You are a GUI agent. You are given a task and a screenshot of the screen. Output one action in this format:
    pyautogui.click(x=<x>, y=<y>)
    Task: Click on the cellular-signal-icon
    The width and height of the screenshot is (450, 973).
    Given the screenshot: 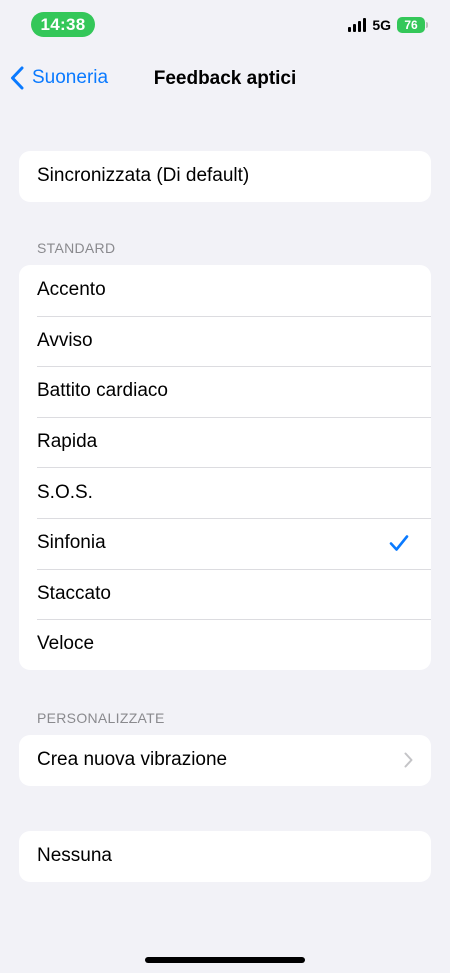 What is the action you would take?
    pyautogui.click(x=357, y=25)
    